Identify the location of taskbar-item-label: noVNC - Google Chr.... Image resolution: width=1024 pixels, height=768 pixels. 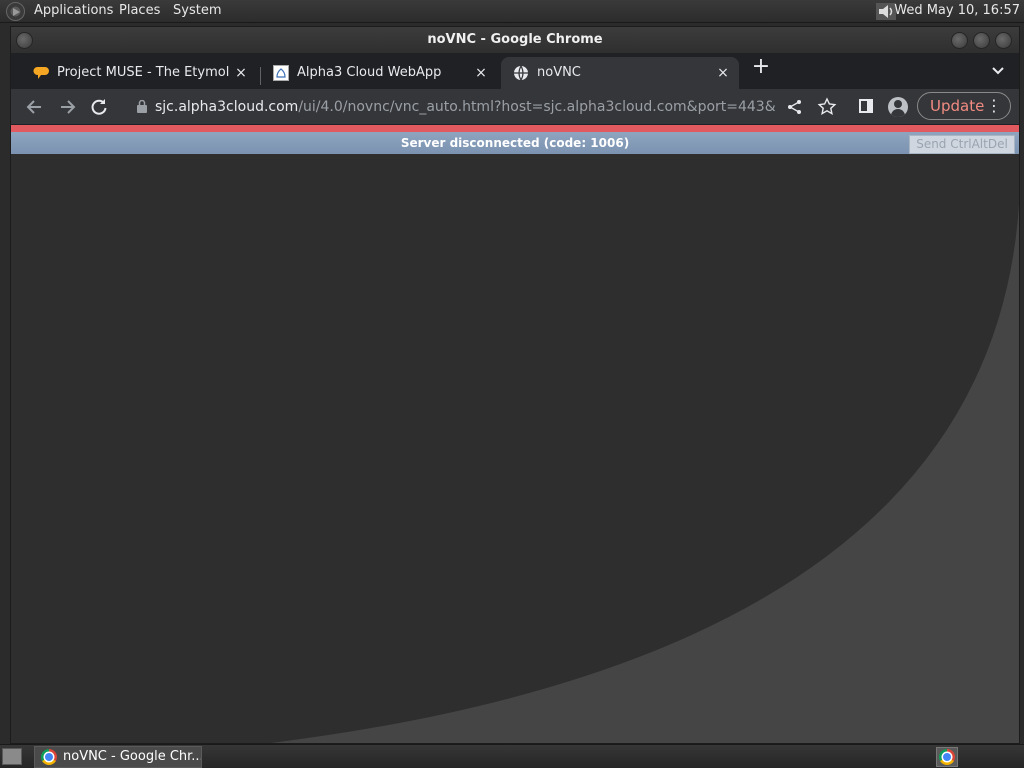
(132, 756).